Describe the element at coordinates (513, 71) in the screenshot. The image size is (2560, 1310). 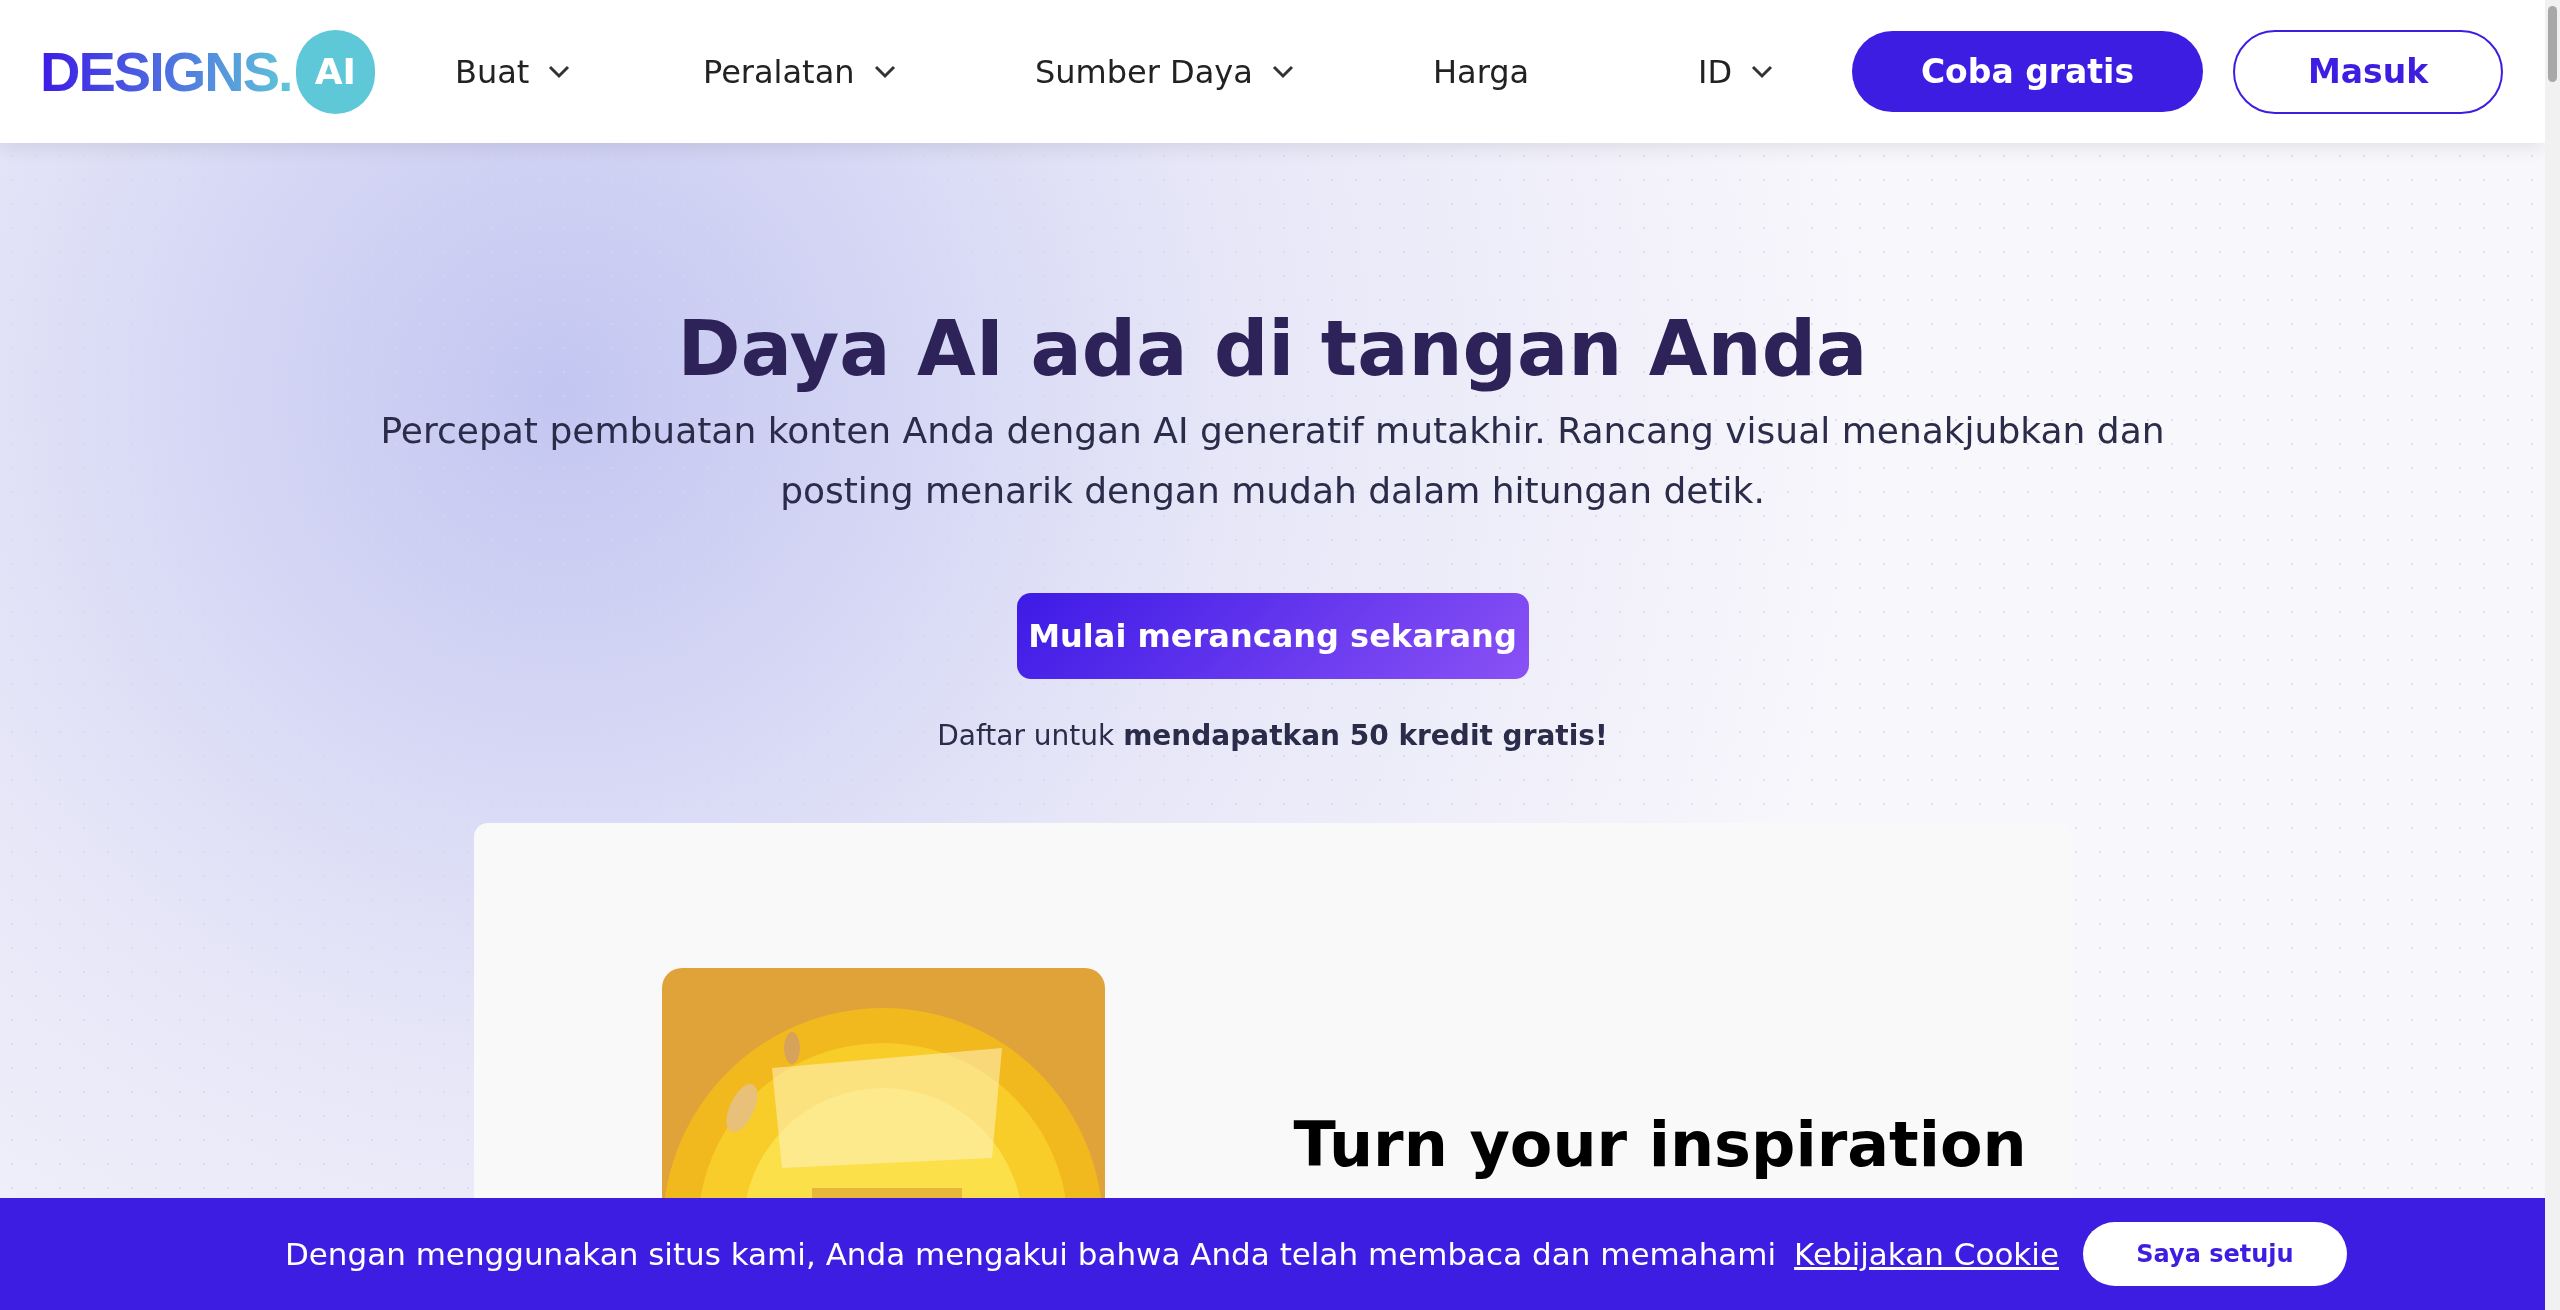
I see `nav-dropdown: Buat` at that location.